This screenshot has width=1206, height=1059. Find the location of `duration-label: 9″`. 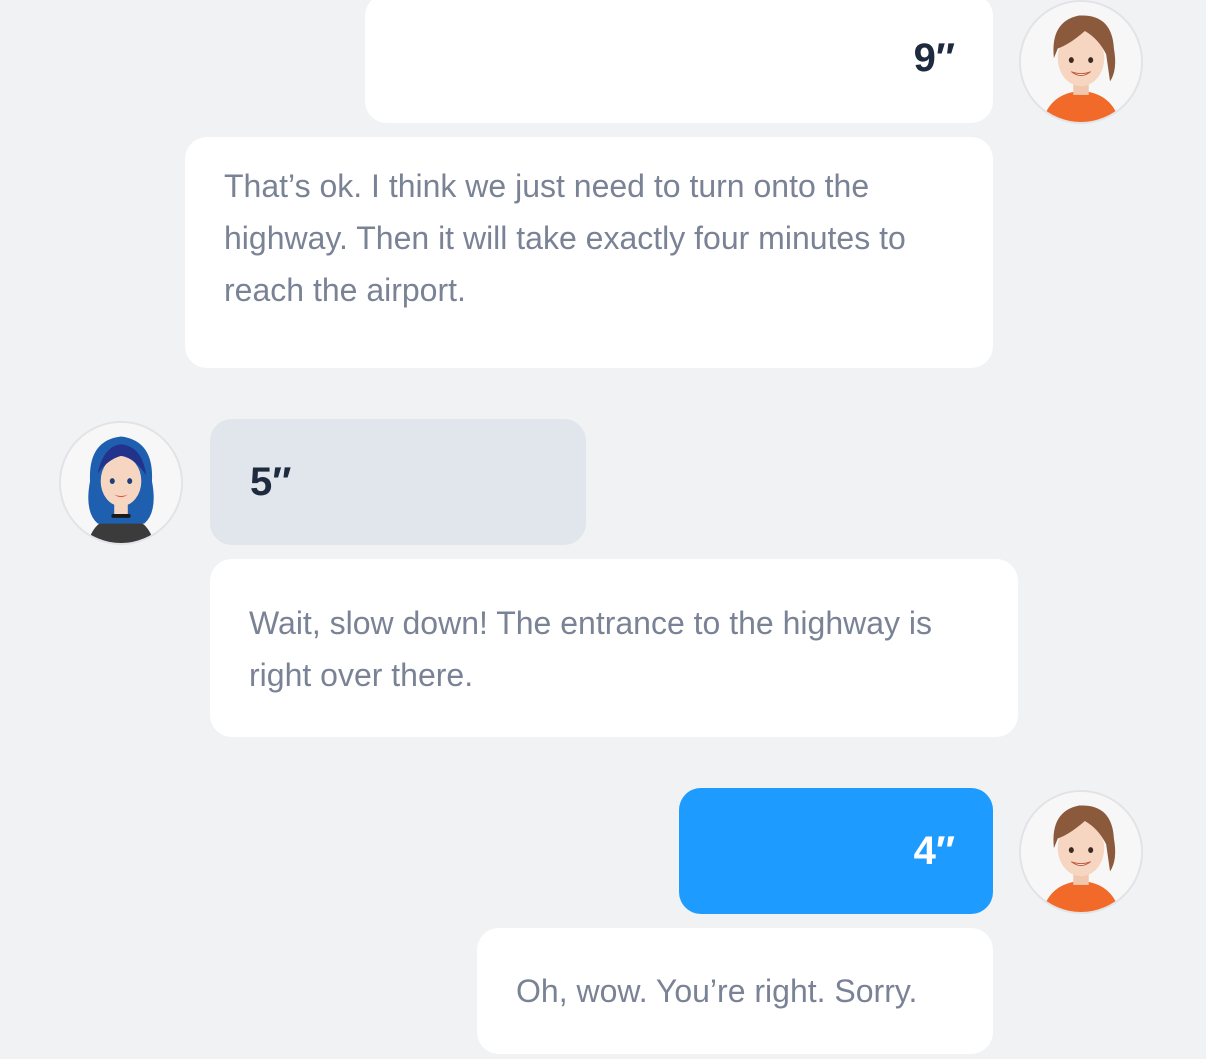

duration-label: 9″ is located at coordinates (934, 58).